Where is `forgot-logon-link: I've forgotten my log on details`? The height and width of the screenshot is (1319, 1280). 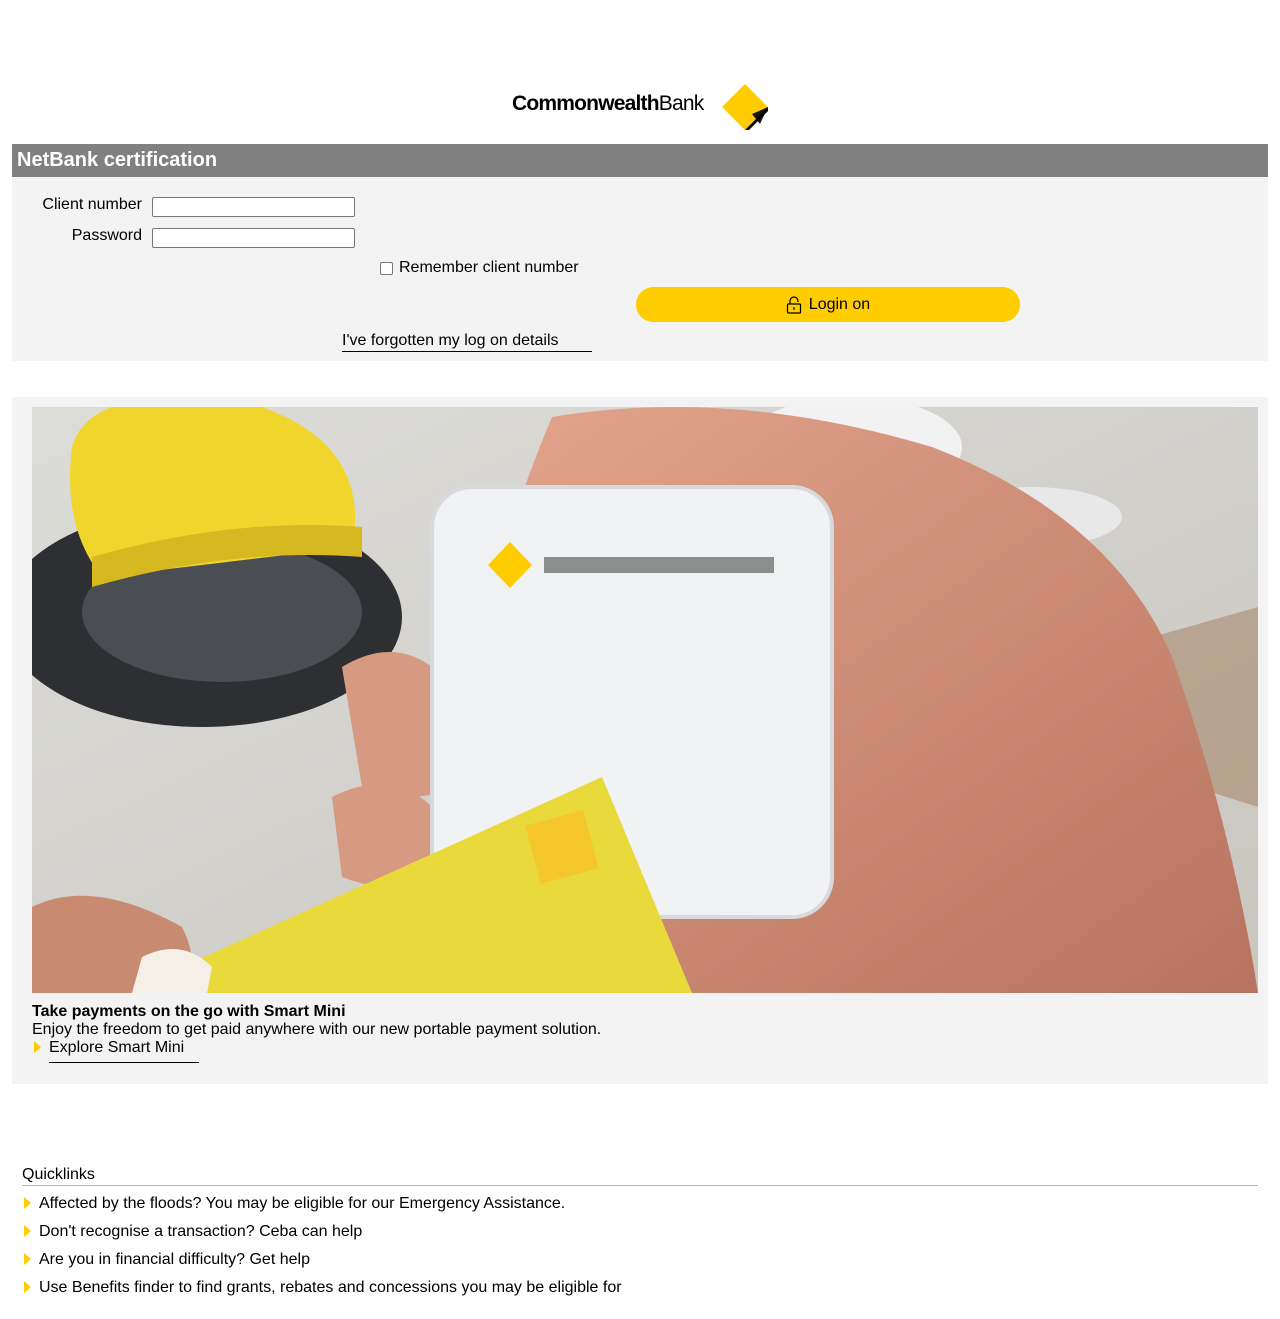 forgot-logon-link: I've forgotten my log on details is located at coordinates (467, 342).